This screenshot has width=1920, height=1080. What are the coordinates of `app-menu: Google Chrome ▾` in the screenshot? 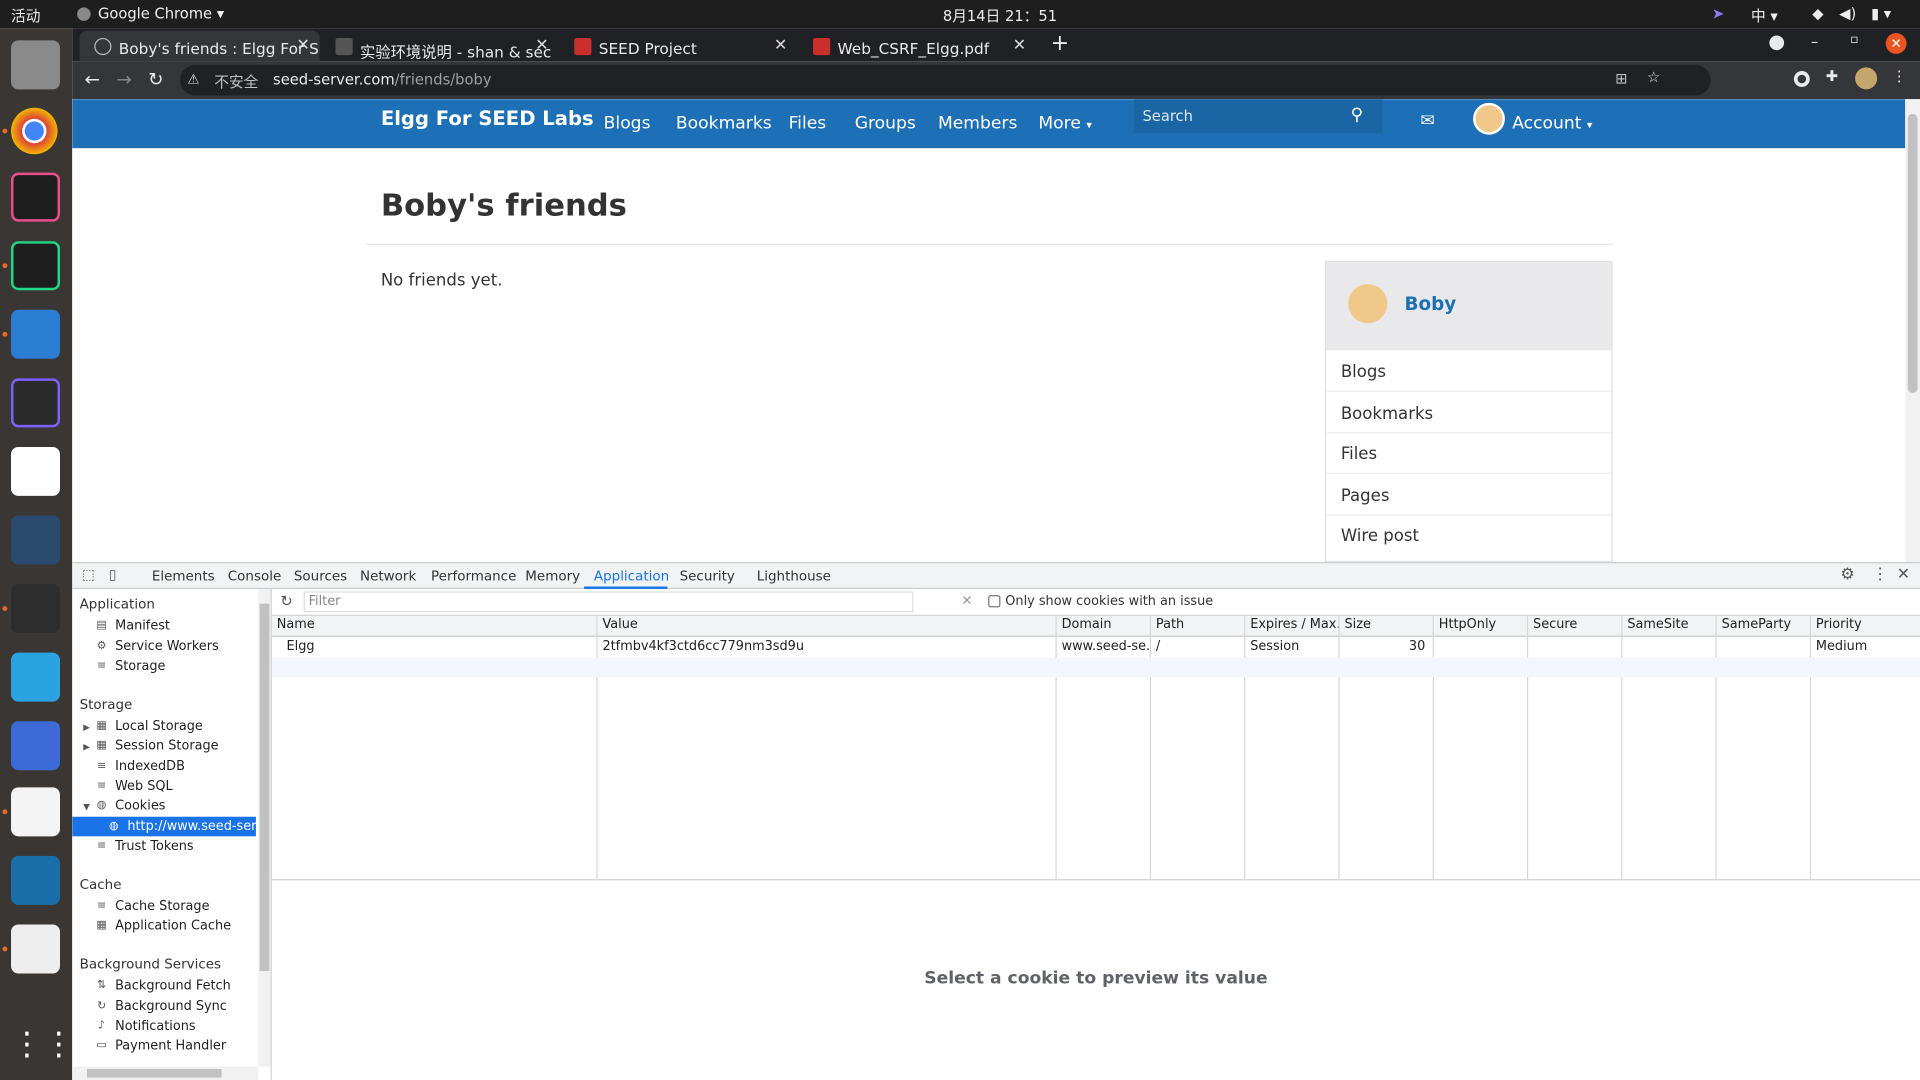 It's located at (161, 13).